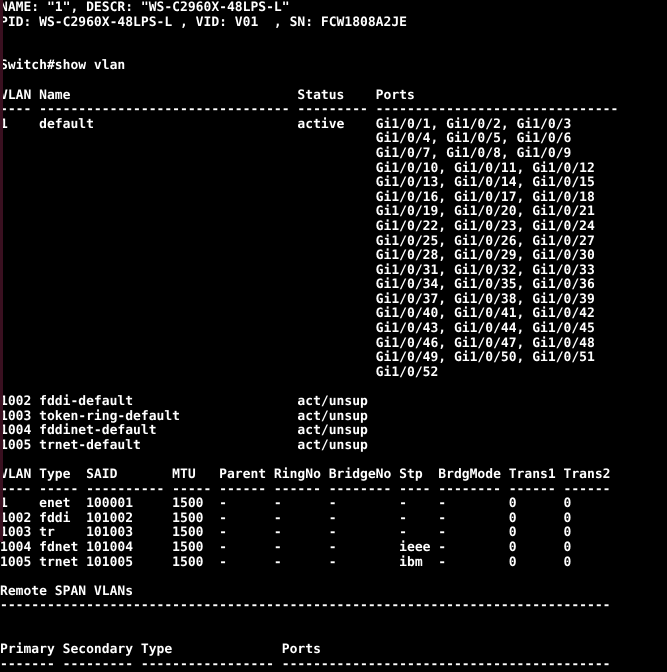 The height and width of the screenshot is (672, 667). I want to click on terminal-line-30: 1005 trnet-default act/unsup, so click(184, 445).